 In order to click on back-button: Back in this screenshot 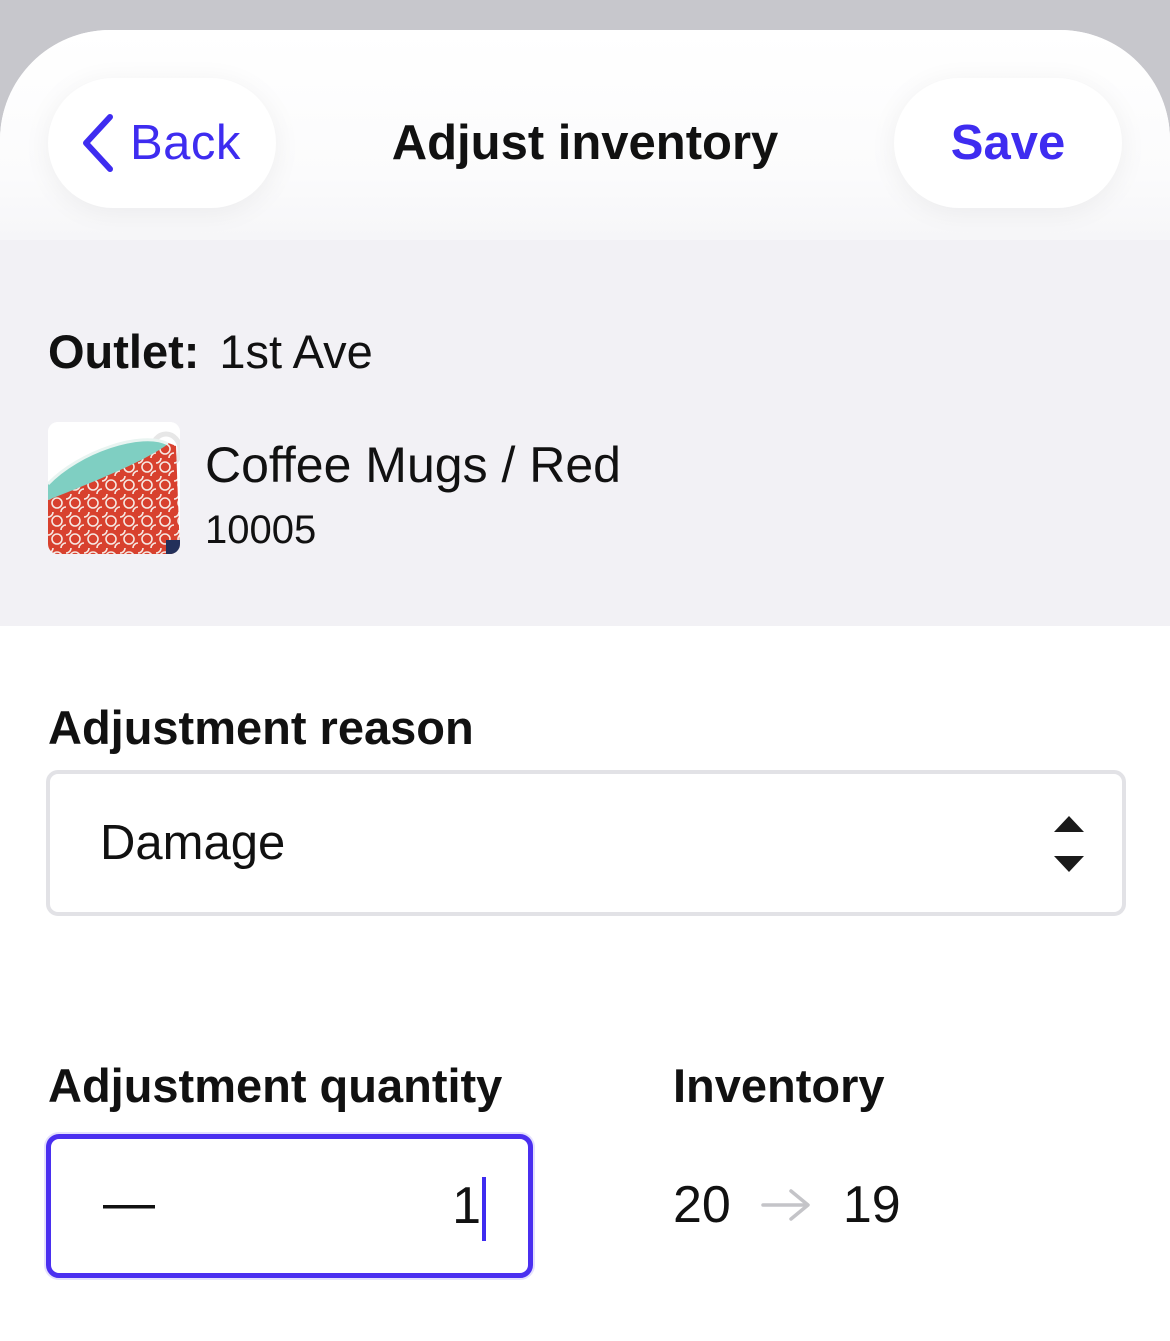, I will do `click(162, 143)`.